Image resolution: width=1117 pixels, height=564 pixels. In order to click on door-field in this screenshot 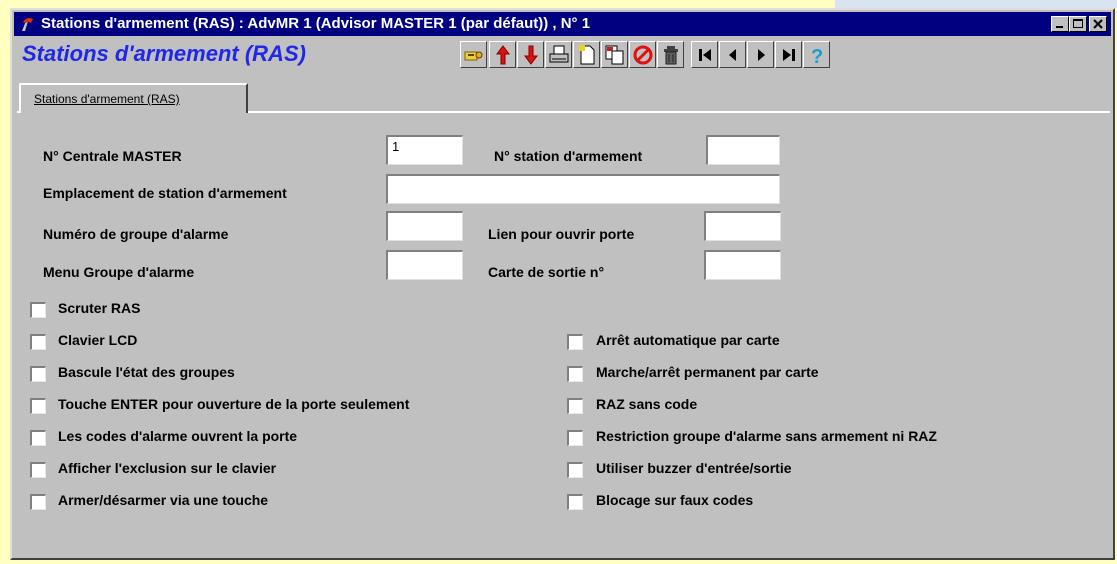, I will do `click(742, 226)`.